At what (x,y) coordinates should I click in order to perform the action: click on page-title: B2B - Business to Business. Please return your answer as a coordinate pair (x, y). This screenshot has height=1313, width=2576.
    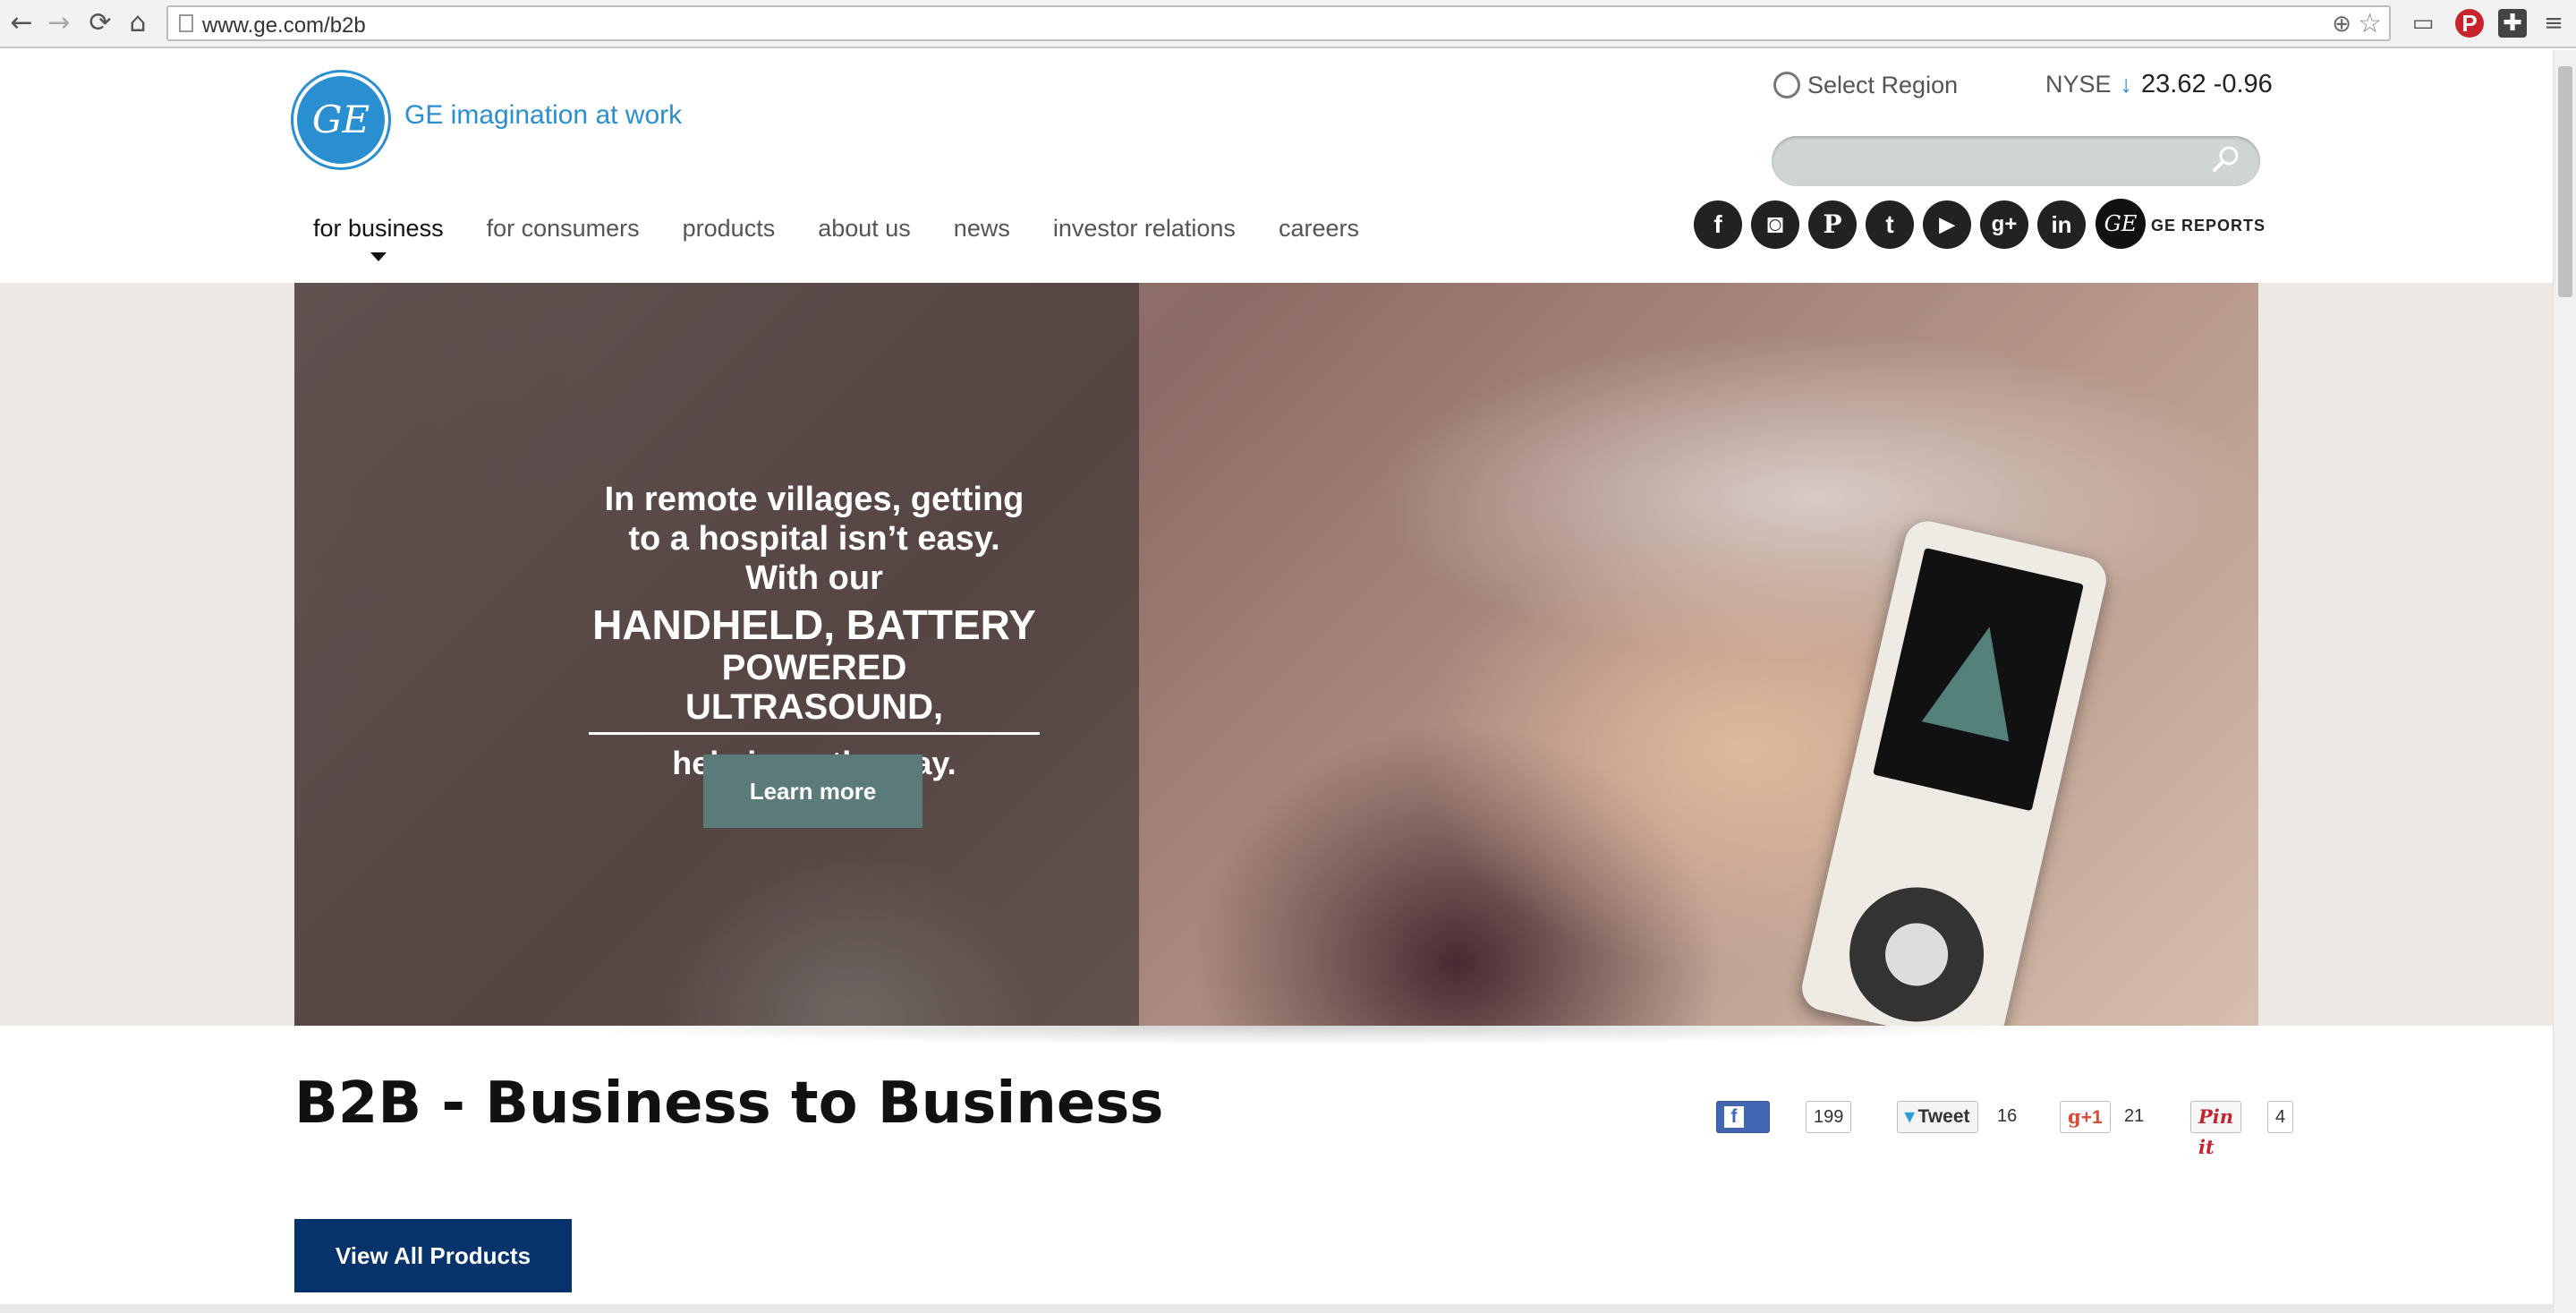
    Looking at the image, I should click on (729, 1103).